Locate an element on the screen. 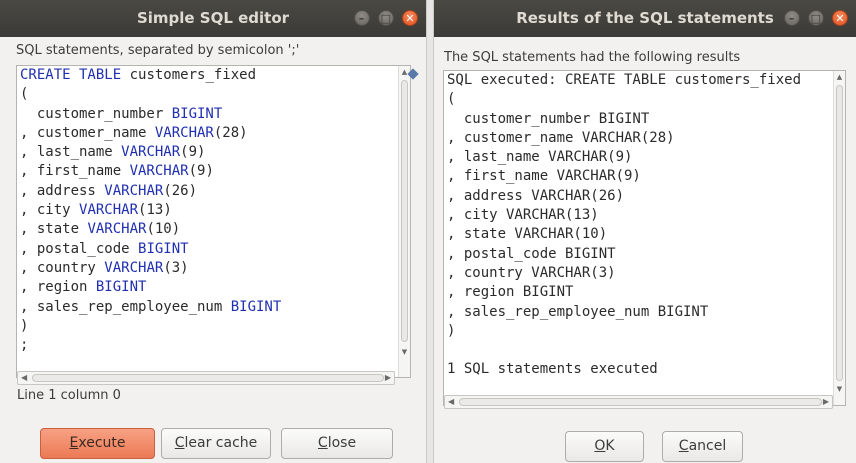  sql-line: , city VARCHAR(13) is located at coordinates (150, 210).